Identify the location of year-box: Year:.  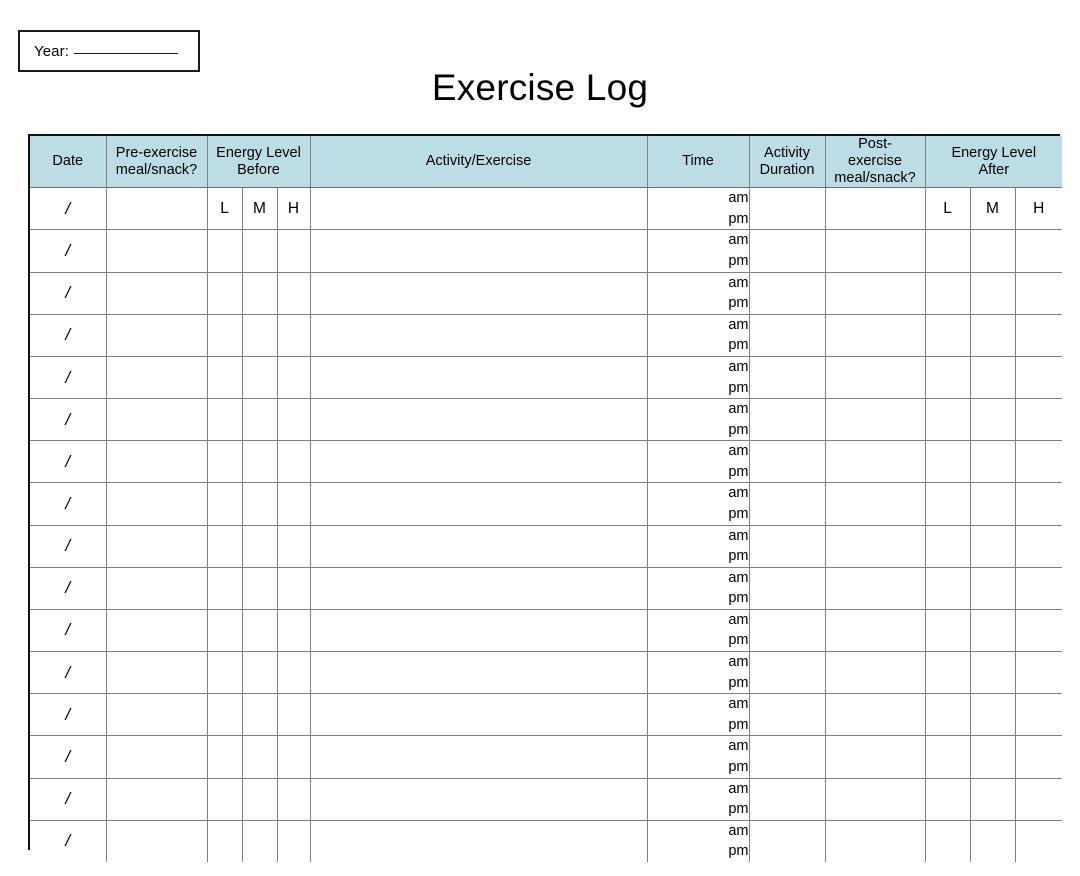
(109, 51).